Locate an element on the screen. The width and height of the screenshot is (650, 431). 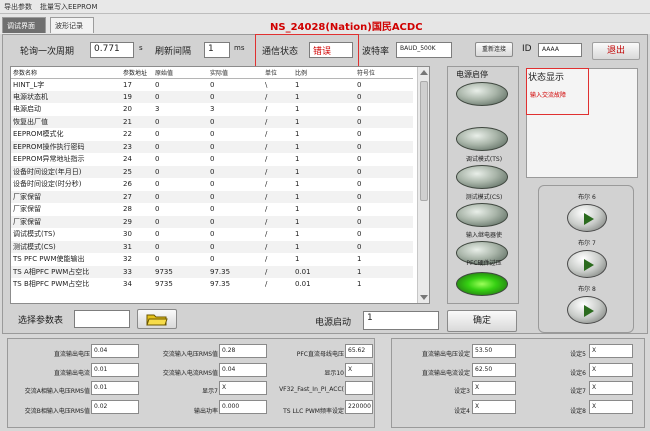
baud-rate-select: BAUD_500K is located at coordinates (424, 50).